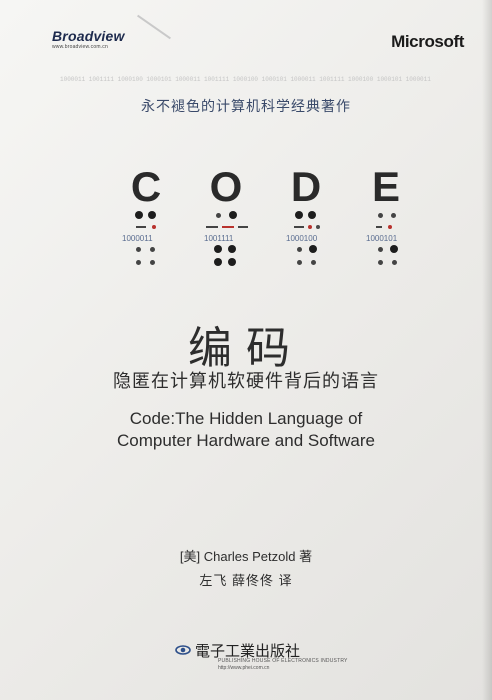 The height and width of the screenshot is (700, 492). Describe the element at coordinates (226, 186) in the screenshot. I see `code-letter-o: O` at that location.